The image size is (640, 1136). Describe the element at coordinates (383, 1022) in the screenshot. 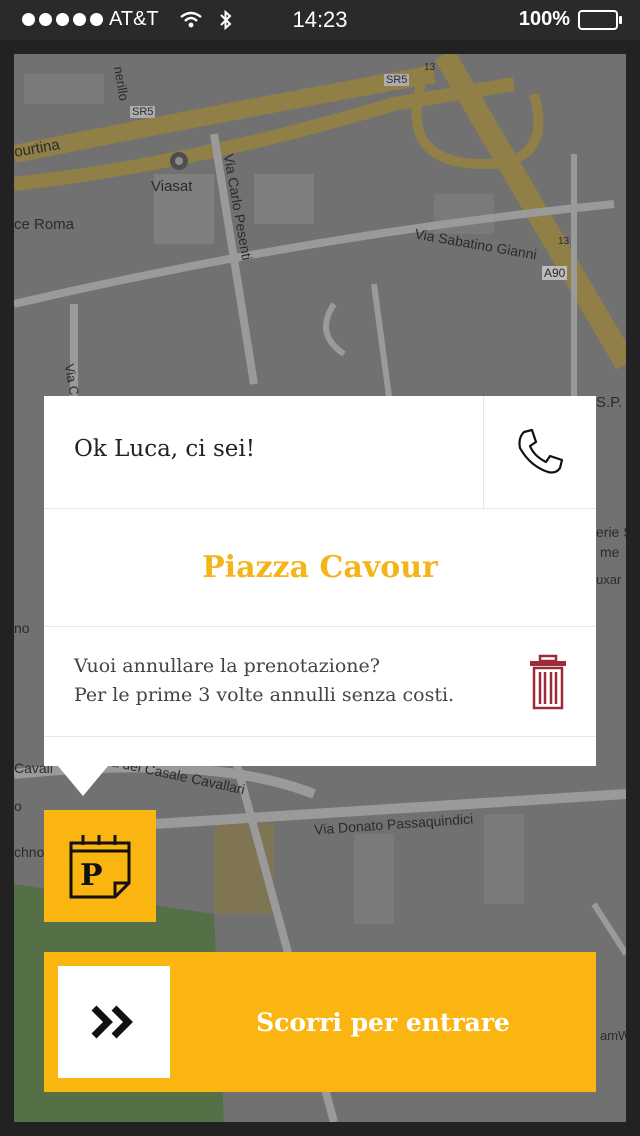

I see `slider-label: Scorri per entrare` at that location.